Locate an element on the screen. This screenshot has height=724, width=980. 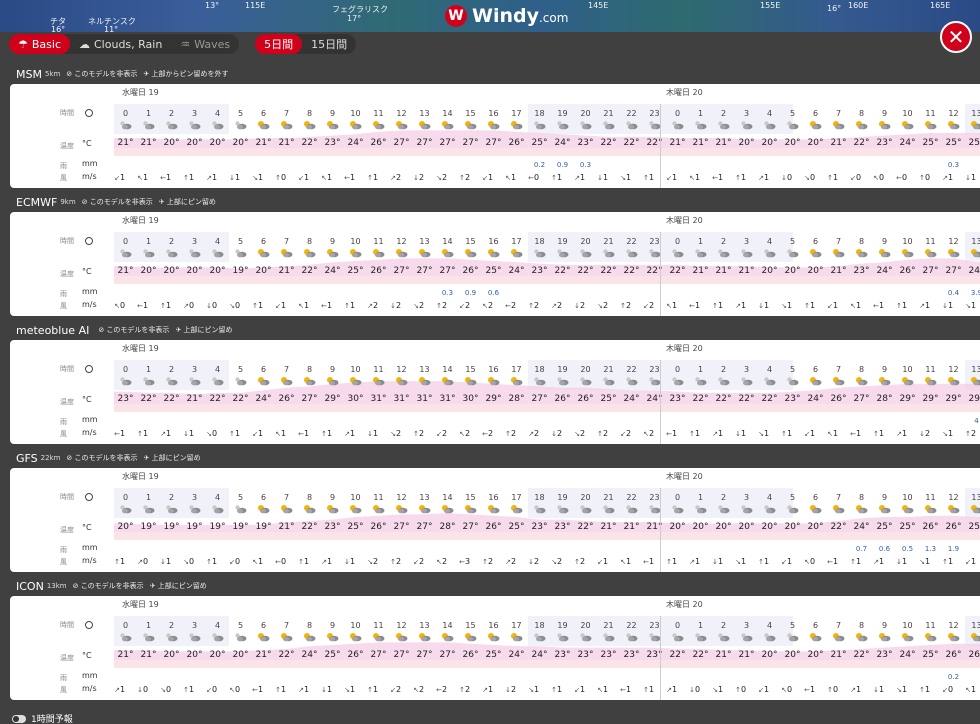
hour-column: 4 20° ↓1 is located at coordinates (769, 264).